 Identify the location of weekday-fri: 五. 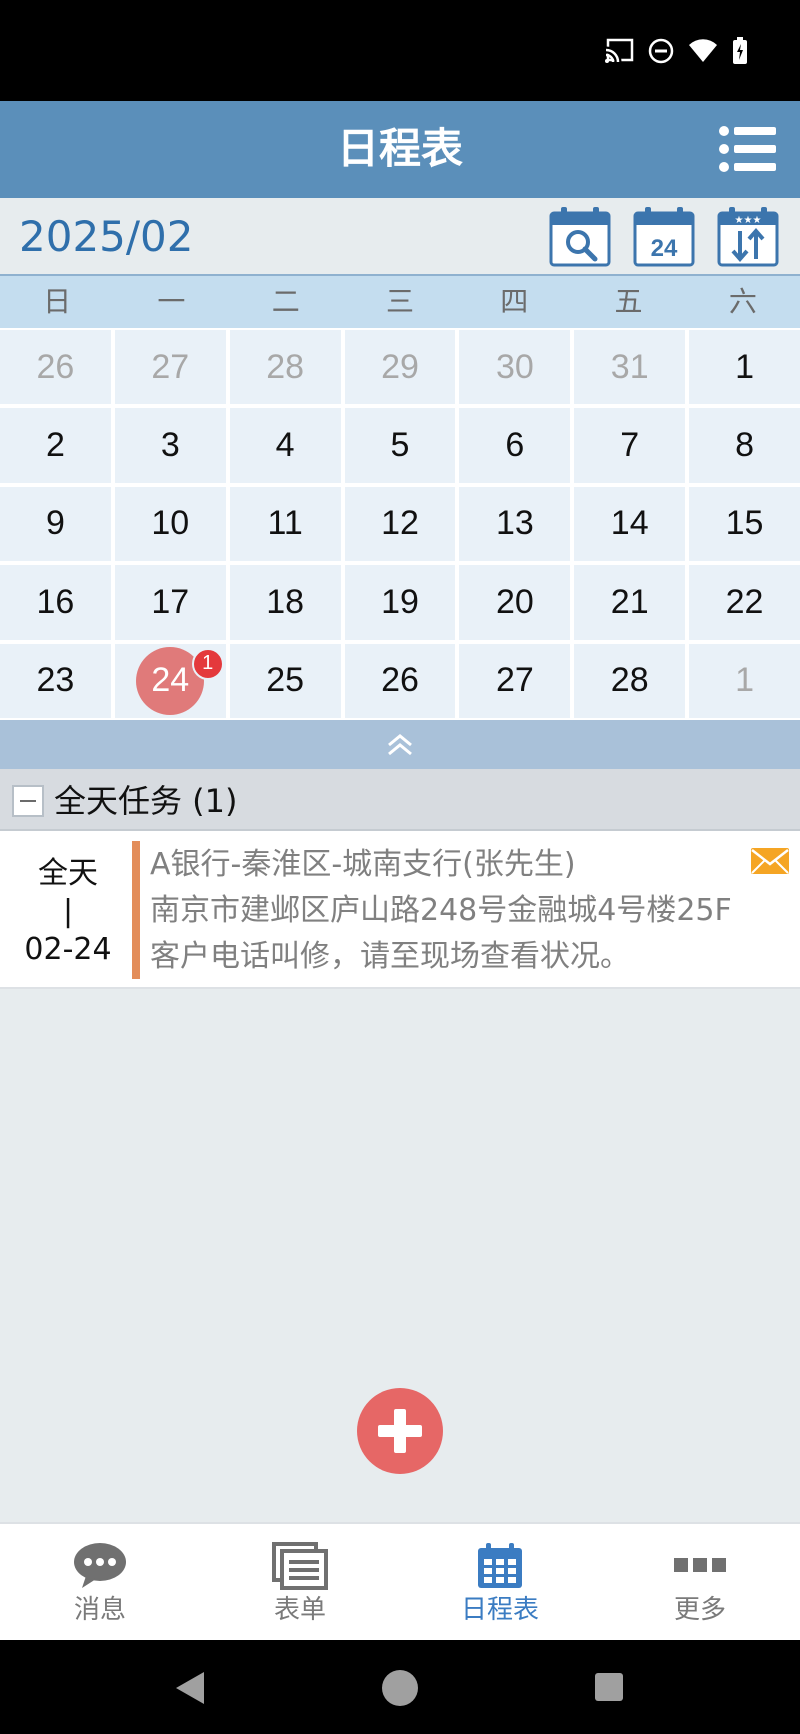
(628, 301).